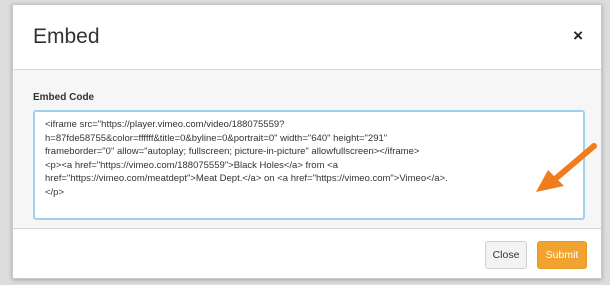  What do you see at coordinates (562, 255) in the screenshot?
I see `submit-button: Submit` at bounding box center [562, 255].